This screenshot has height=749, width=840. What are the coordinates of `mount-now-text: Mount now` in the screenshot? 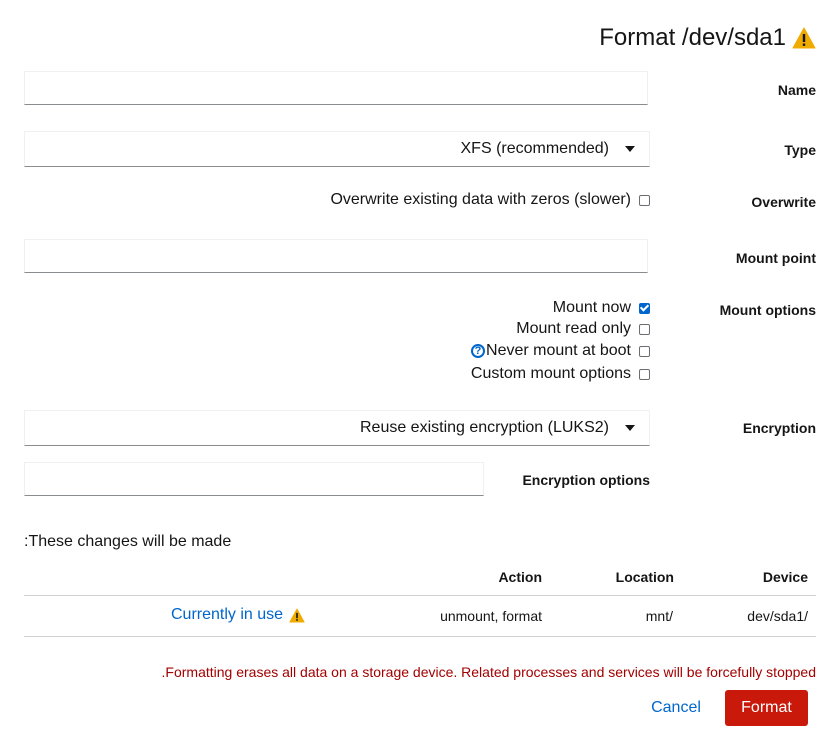 It's located at (591, 307).